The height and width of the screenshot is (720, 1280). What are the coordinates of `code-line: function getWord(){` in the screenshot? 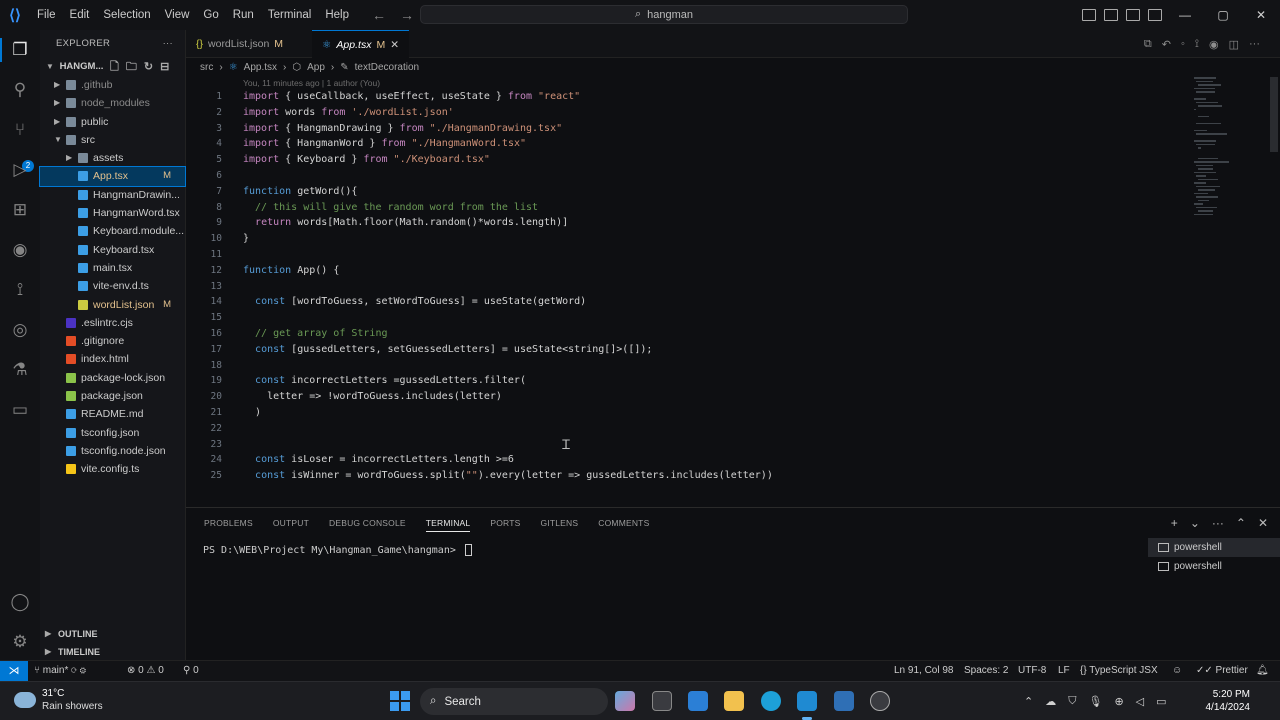 It's located at (300, 192).